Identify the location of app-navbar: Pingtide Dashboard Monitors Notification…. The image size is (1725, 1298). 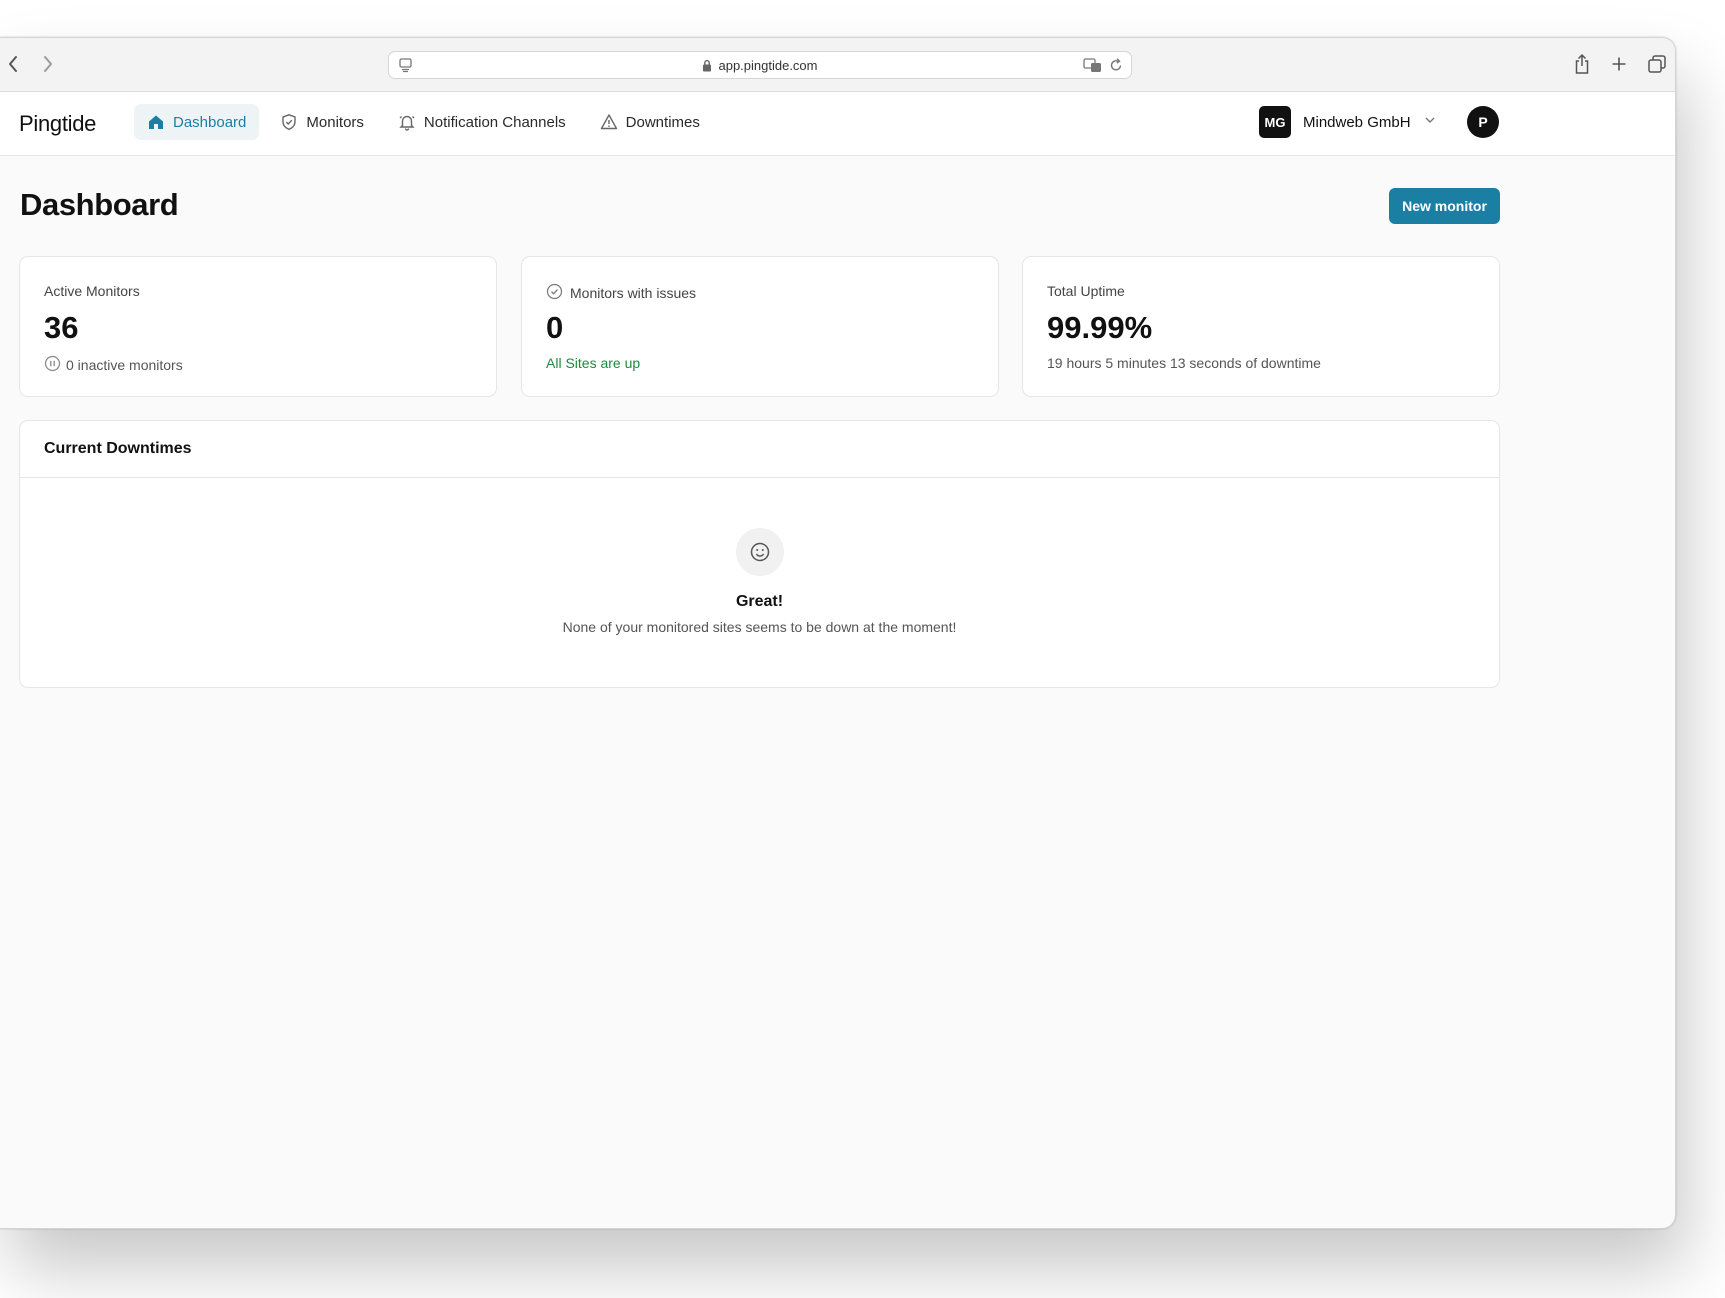
(837, 124).